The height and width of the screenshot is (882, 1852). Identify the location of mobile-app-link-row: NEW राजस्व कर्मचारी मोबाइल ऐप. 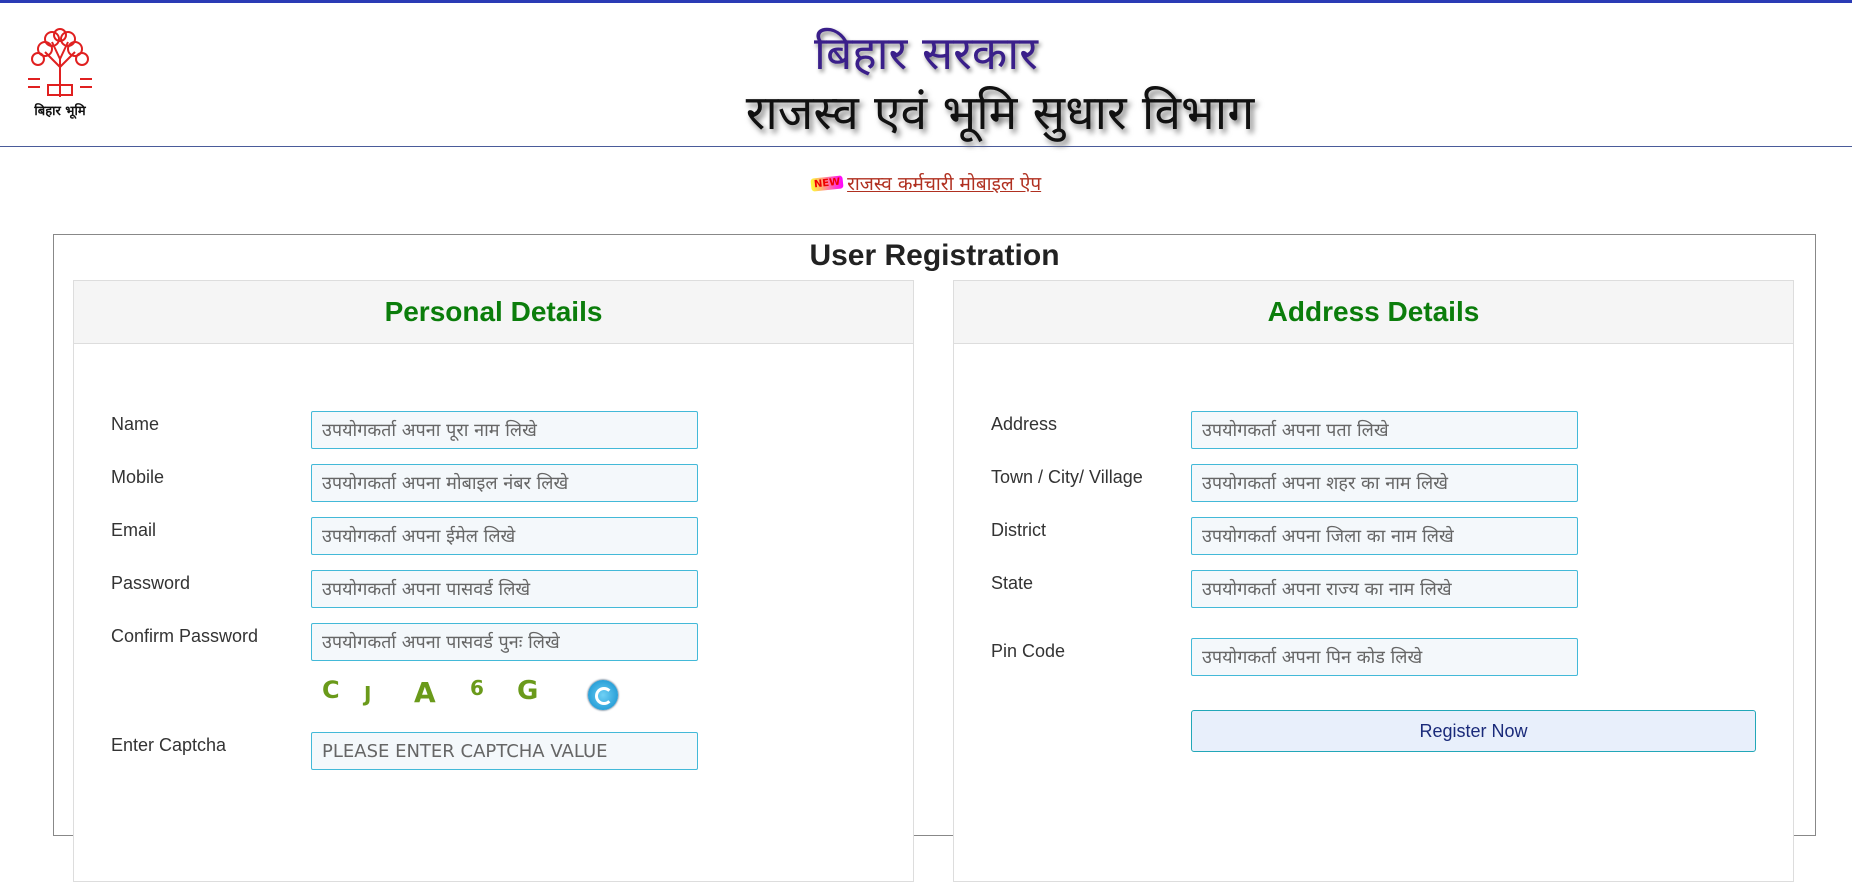
(926, 183).